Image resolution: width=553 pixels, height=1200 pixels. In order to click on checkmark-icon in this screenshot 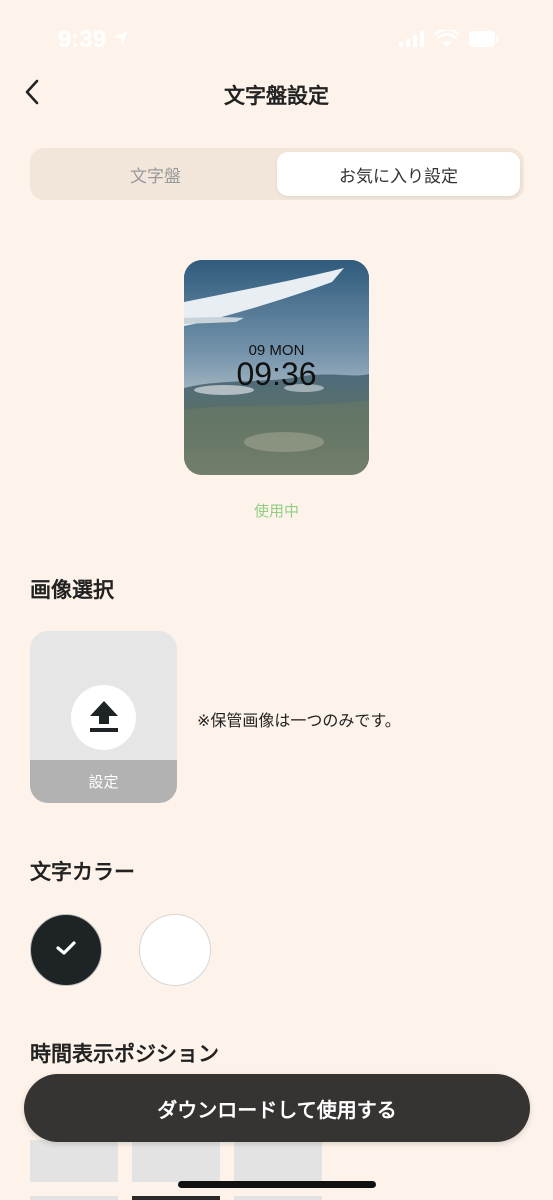, I will do `click(66, 950)`.